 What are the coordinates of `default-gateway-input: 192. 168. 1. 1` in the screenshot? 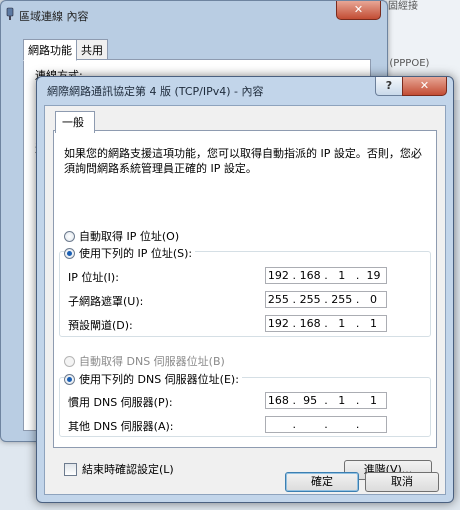 It's located at (326, 323).